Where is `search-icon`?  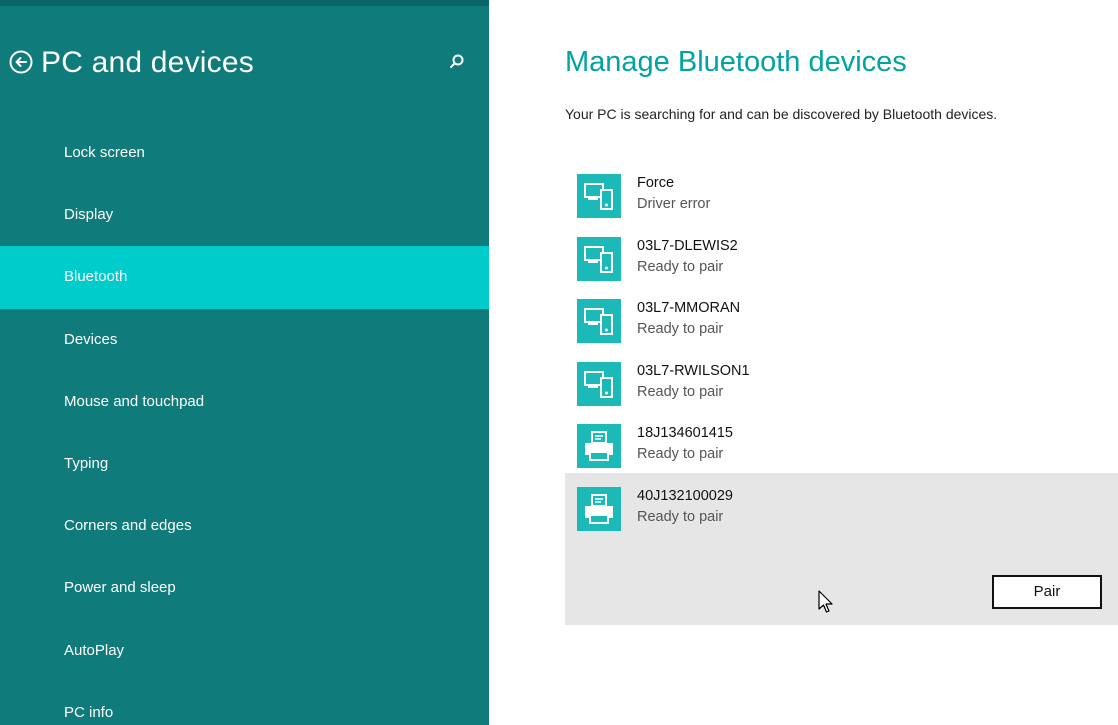 search-icon is located at coordinates (457, 62).